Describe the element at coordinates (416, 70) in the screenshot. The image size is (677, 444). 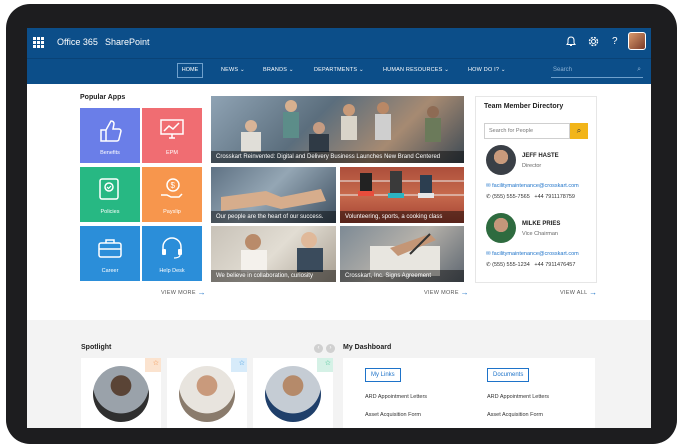
I see `nav-human-resources: HUMAN RESOURCES ⌄` at that location.